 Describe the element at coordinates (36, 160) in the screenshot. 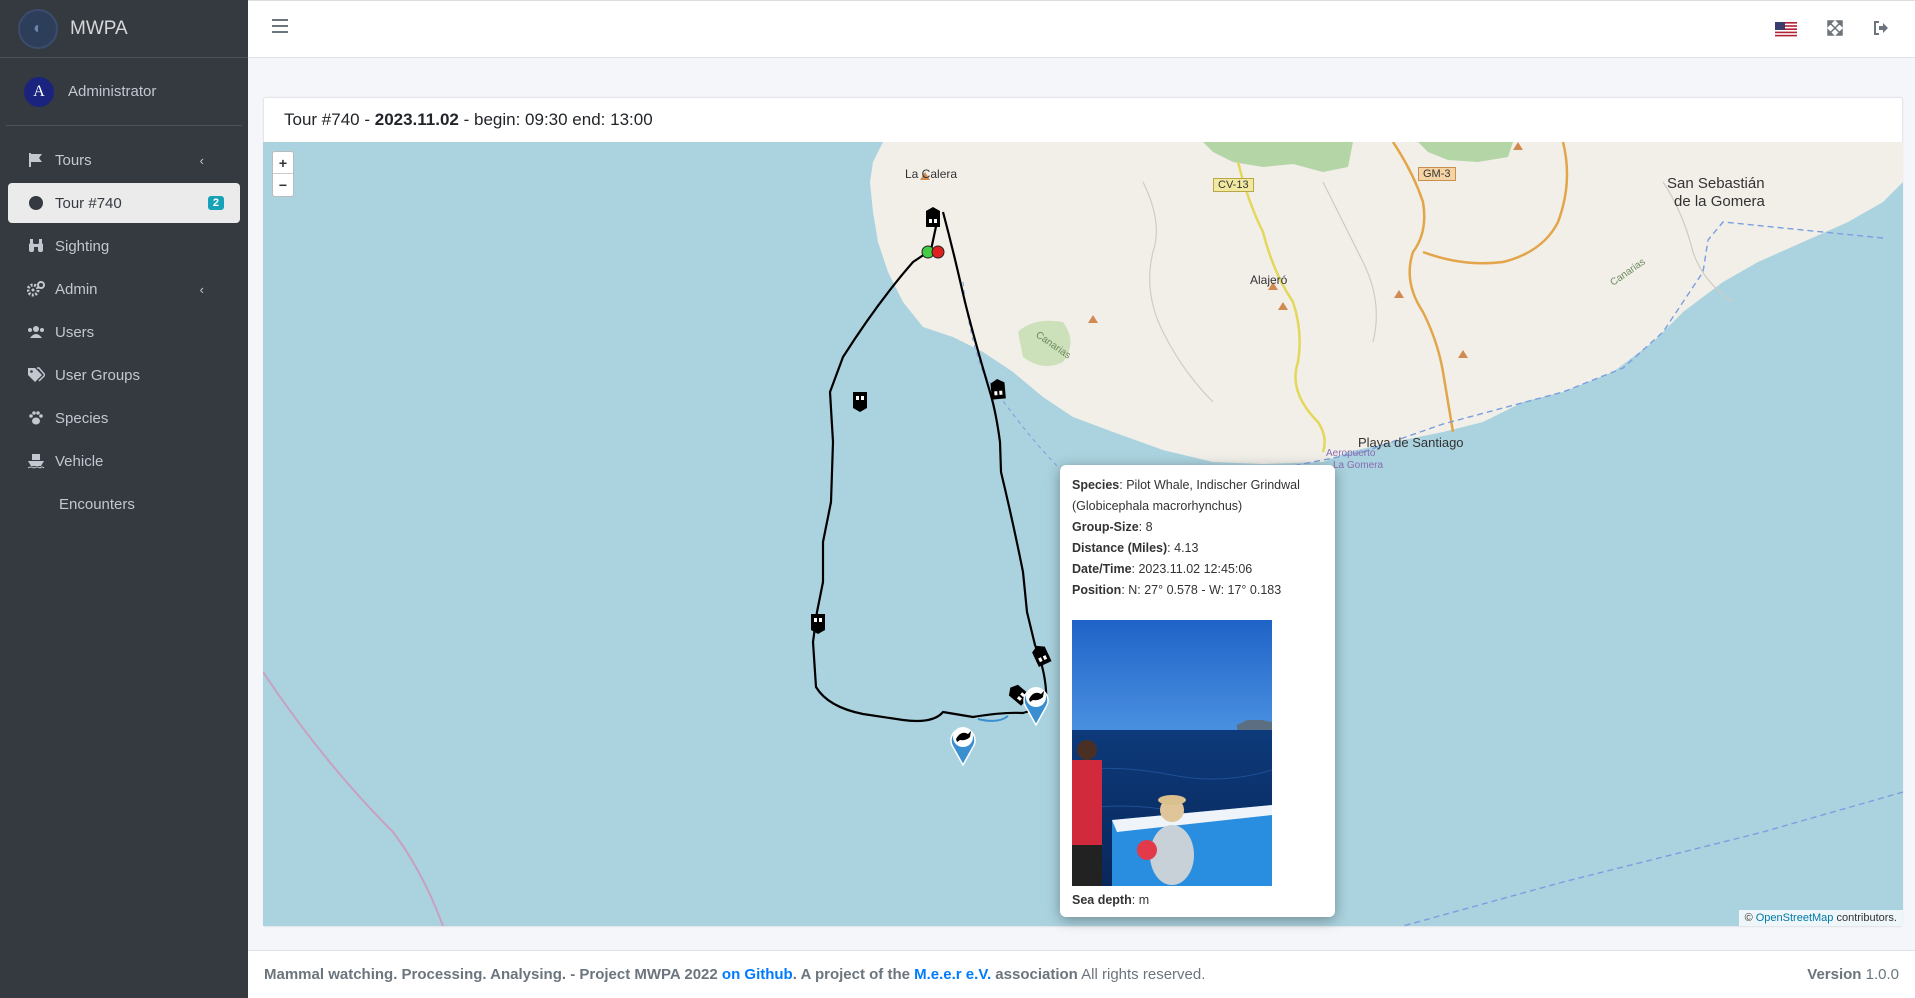

I see `flag-icon` at that location.